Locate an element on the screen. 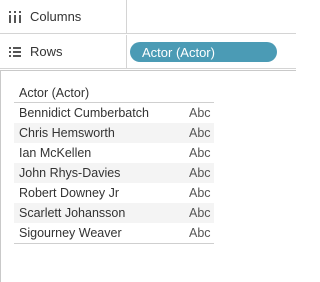 The height and width of the screenshot is (282, 320). actor-name: Scarlett Johansson is located at coordinates (72, 213).